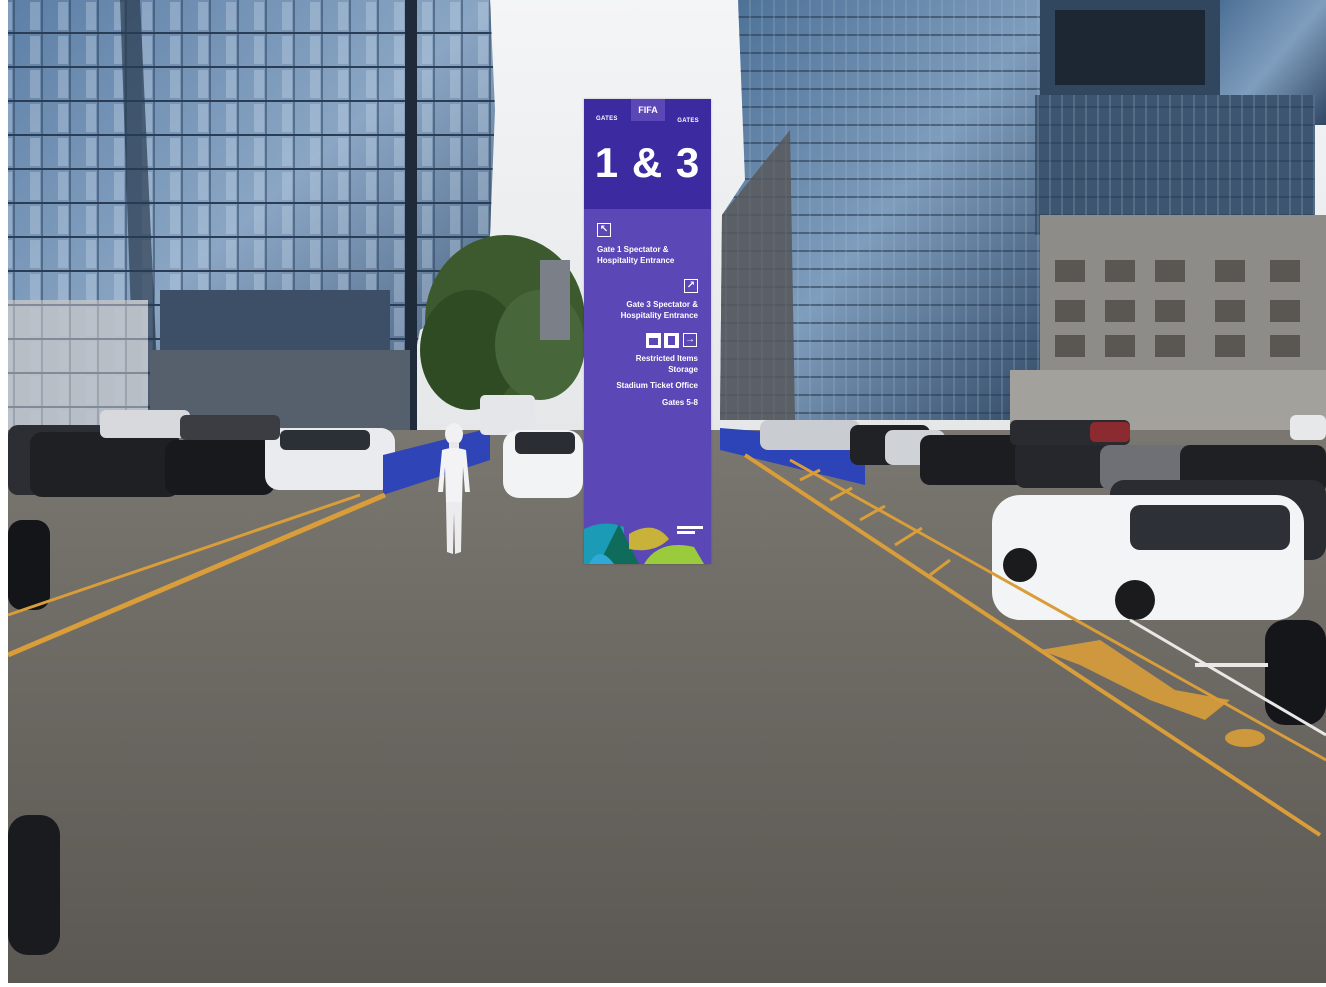 This screenshot has height=987, width=1326. I want to click on totem-header: GATES FIFA GATES 1 & 3, so click(647, 154).